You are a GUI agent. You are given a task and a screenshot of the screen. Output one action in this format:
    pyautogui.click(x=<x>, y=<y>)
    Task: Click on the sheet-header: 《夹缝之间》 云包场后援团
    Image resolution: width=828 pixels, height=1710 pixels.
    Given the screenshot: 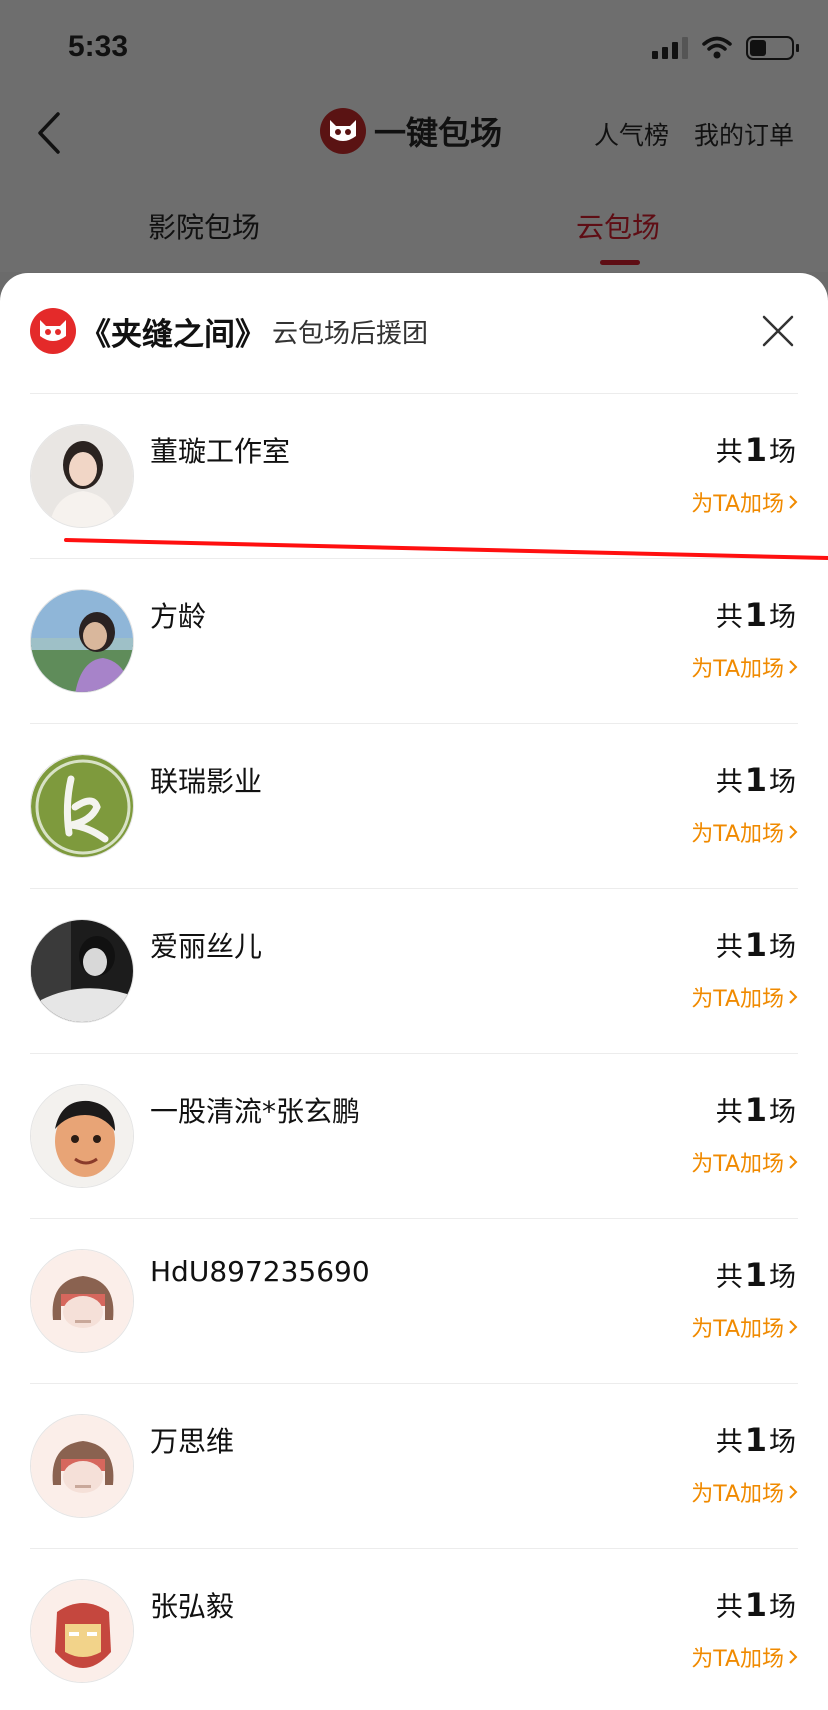 What is the action you would take?
    pyautogui.click(x=414, y=331)
    